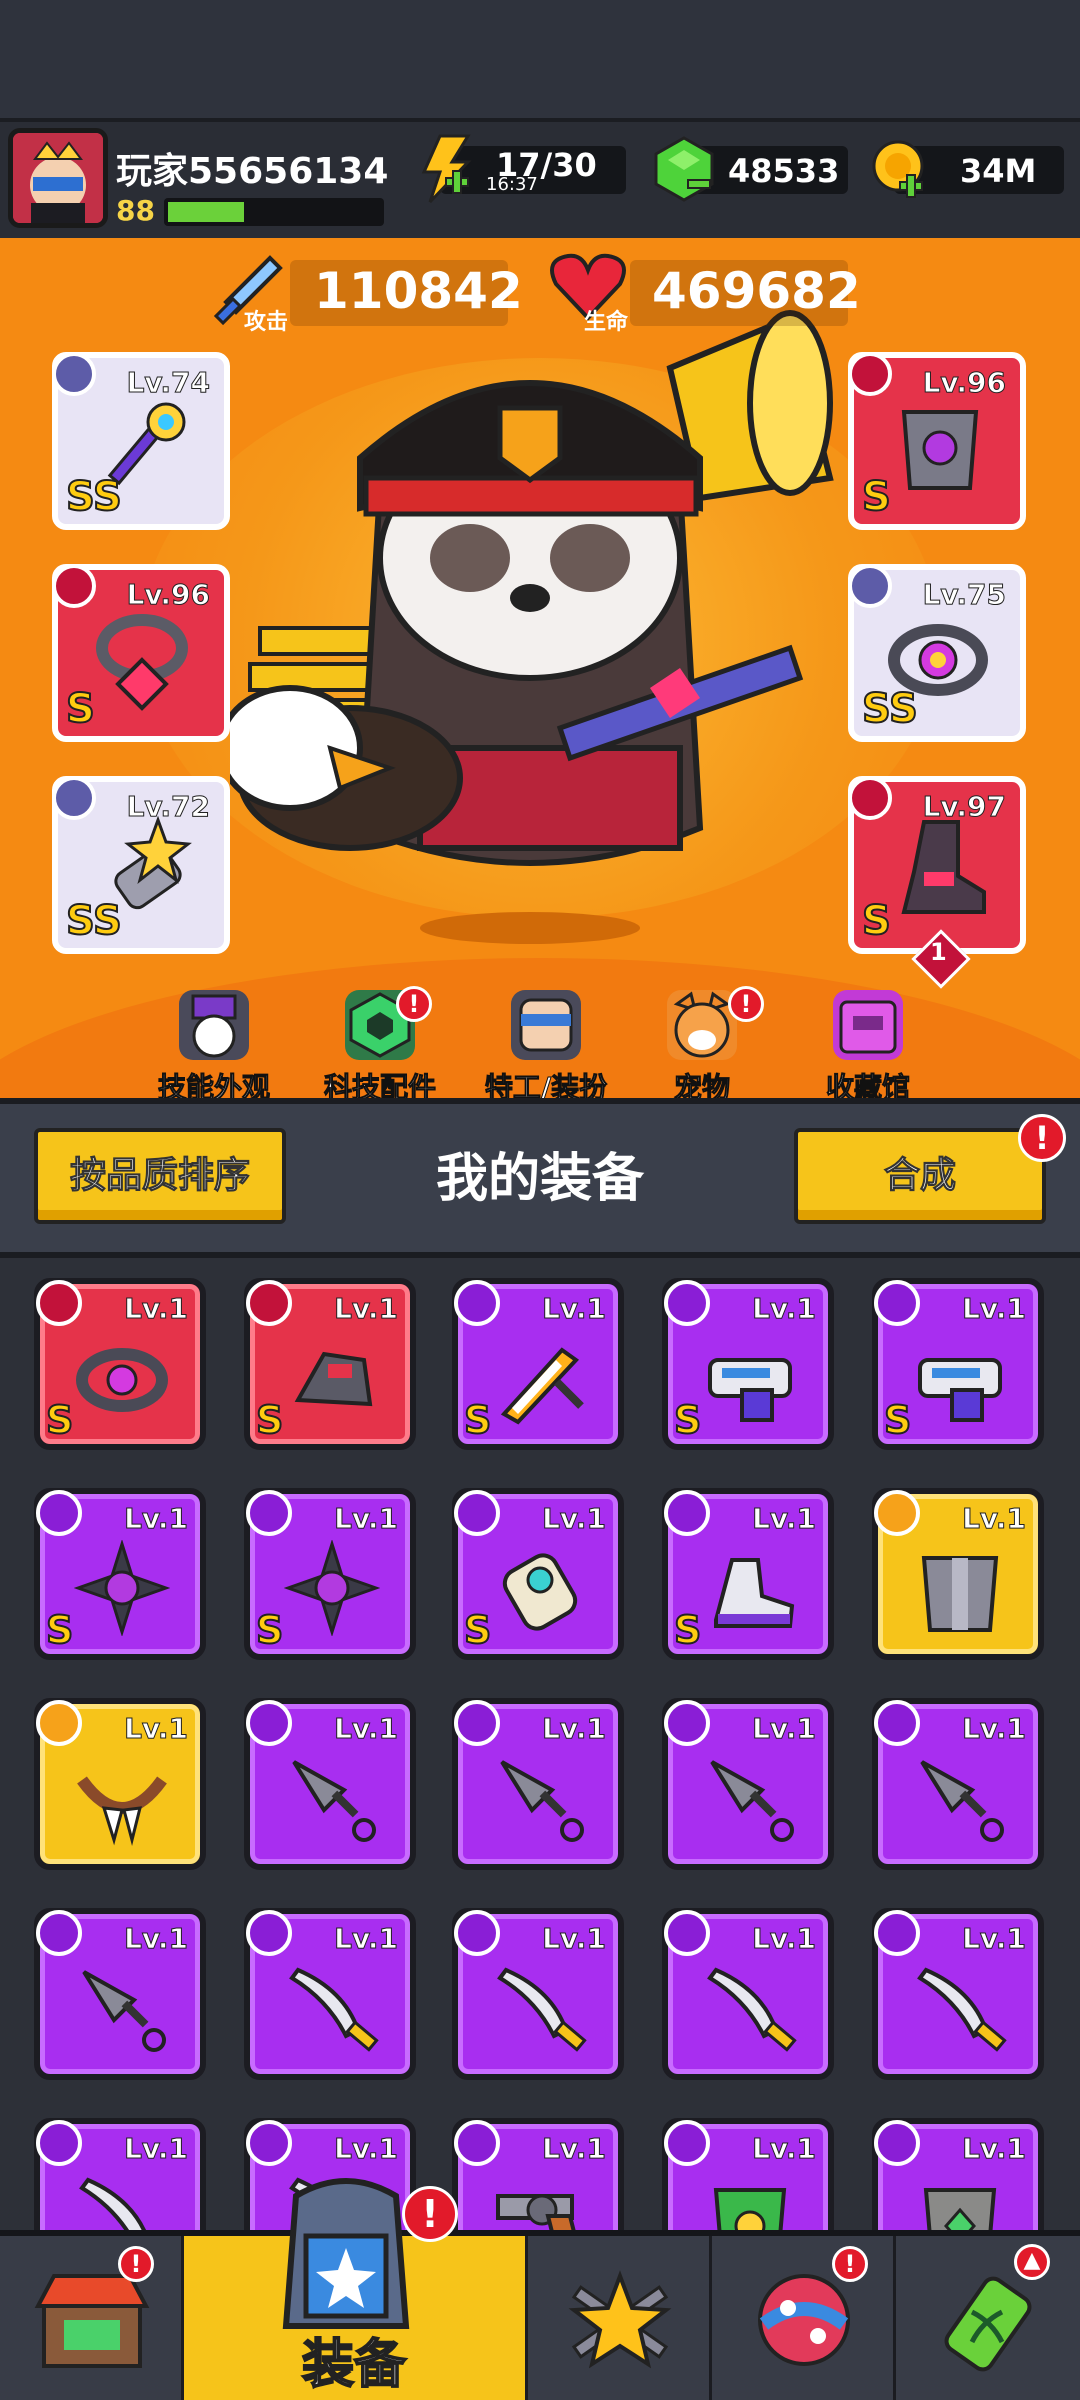 The height and width of the screenshot is (2400, 1080). I want to click on flame-sword-icon, so click(542, 1386).